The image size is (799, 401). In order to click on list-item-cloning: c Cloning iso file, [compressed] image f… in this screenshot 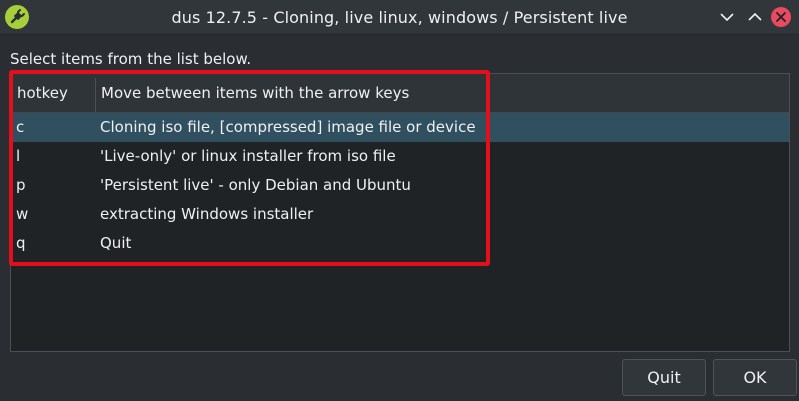, I will do `click(400, 127)`.